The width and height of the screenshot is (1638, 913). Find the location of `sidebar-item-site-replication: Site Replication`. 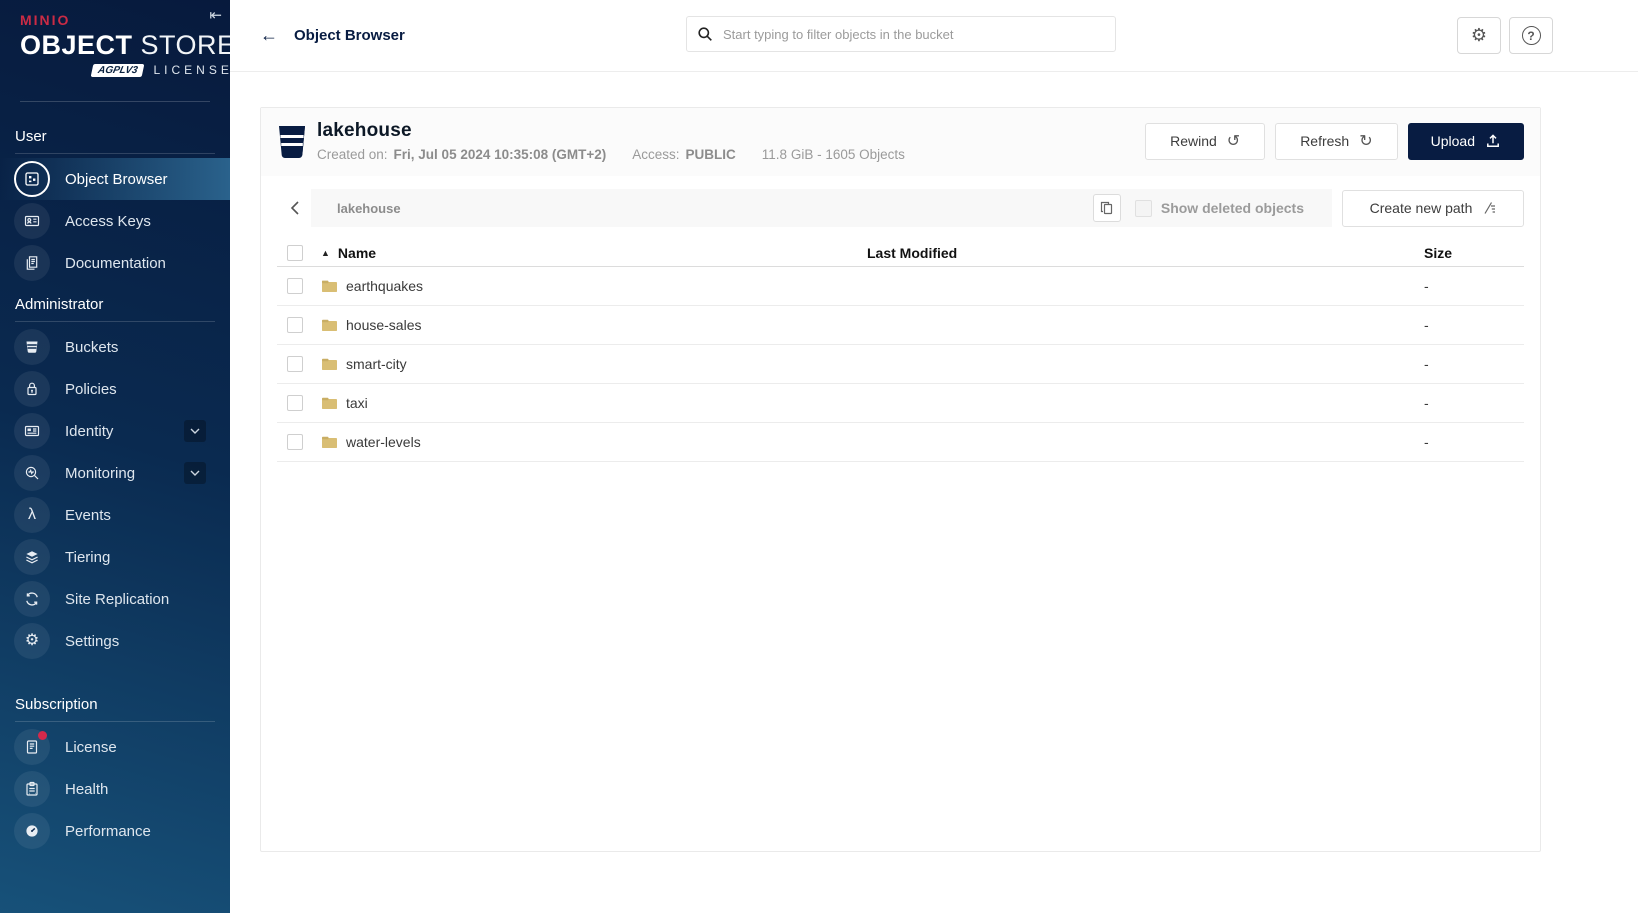

sidebar-item-site-replication: Site Replication is located at coordinates (115, 599).